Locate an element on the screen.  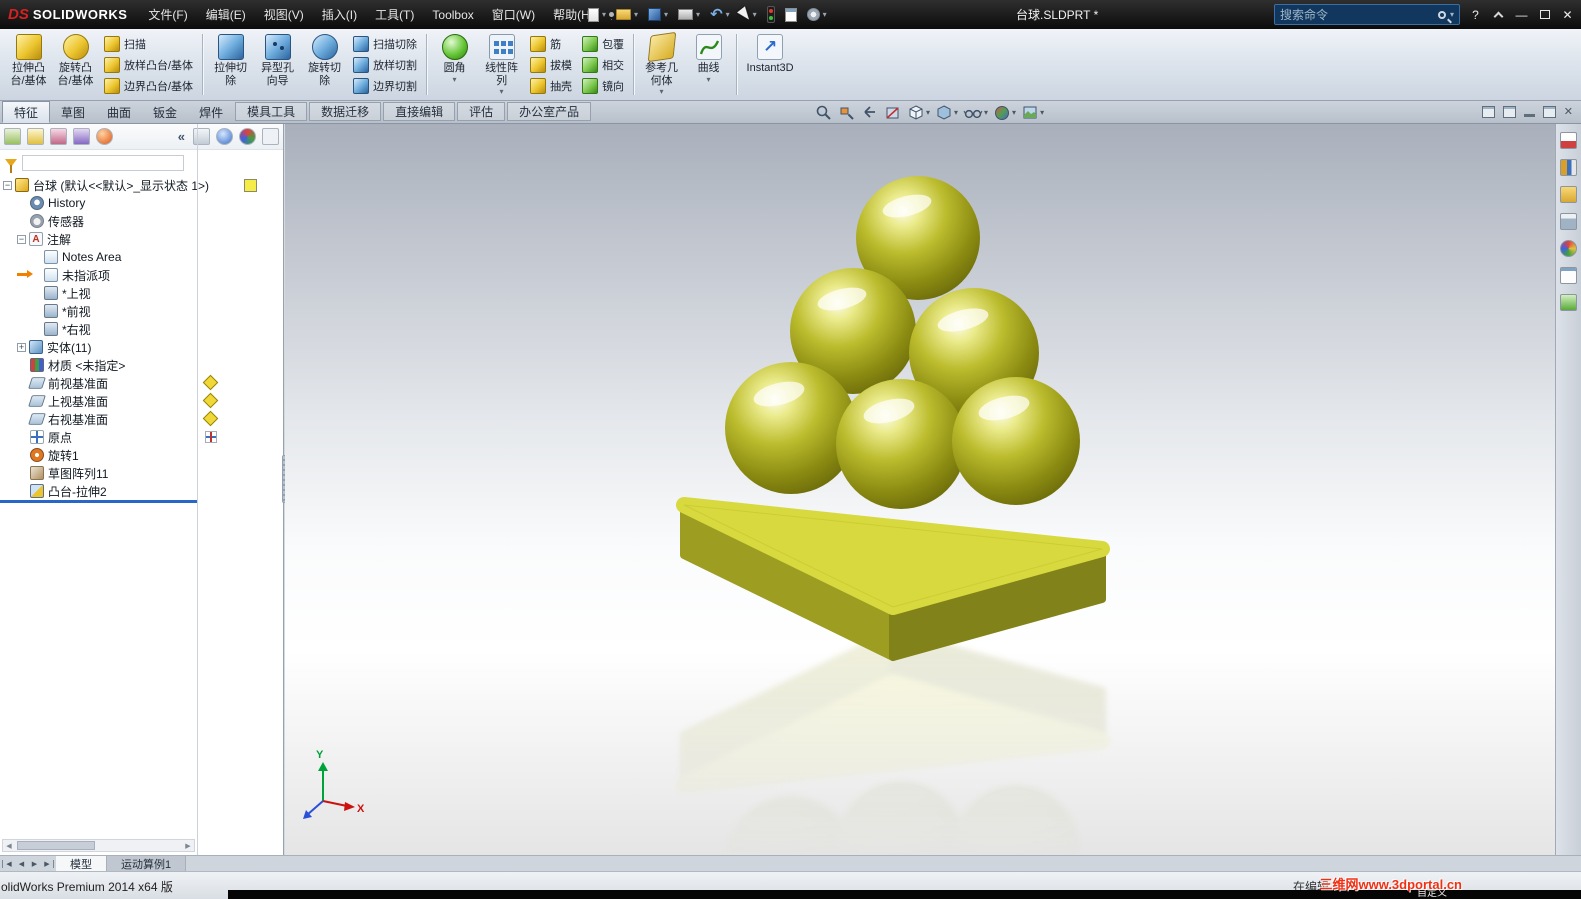
tab-features: 特征 is located at coordinates (26, 112).